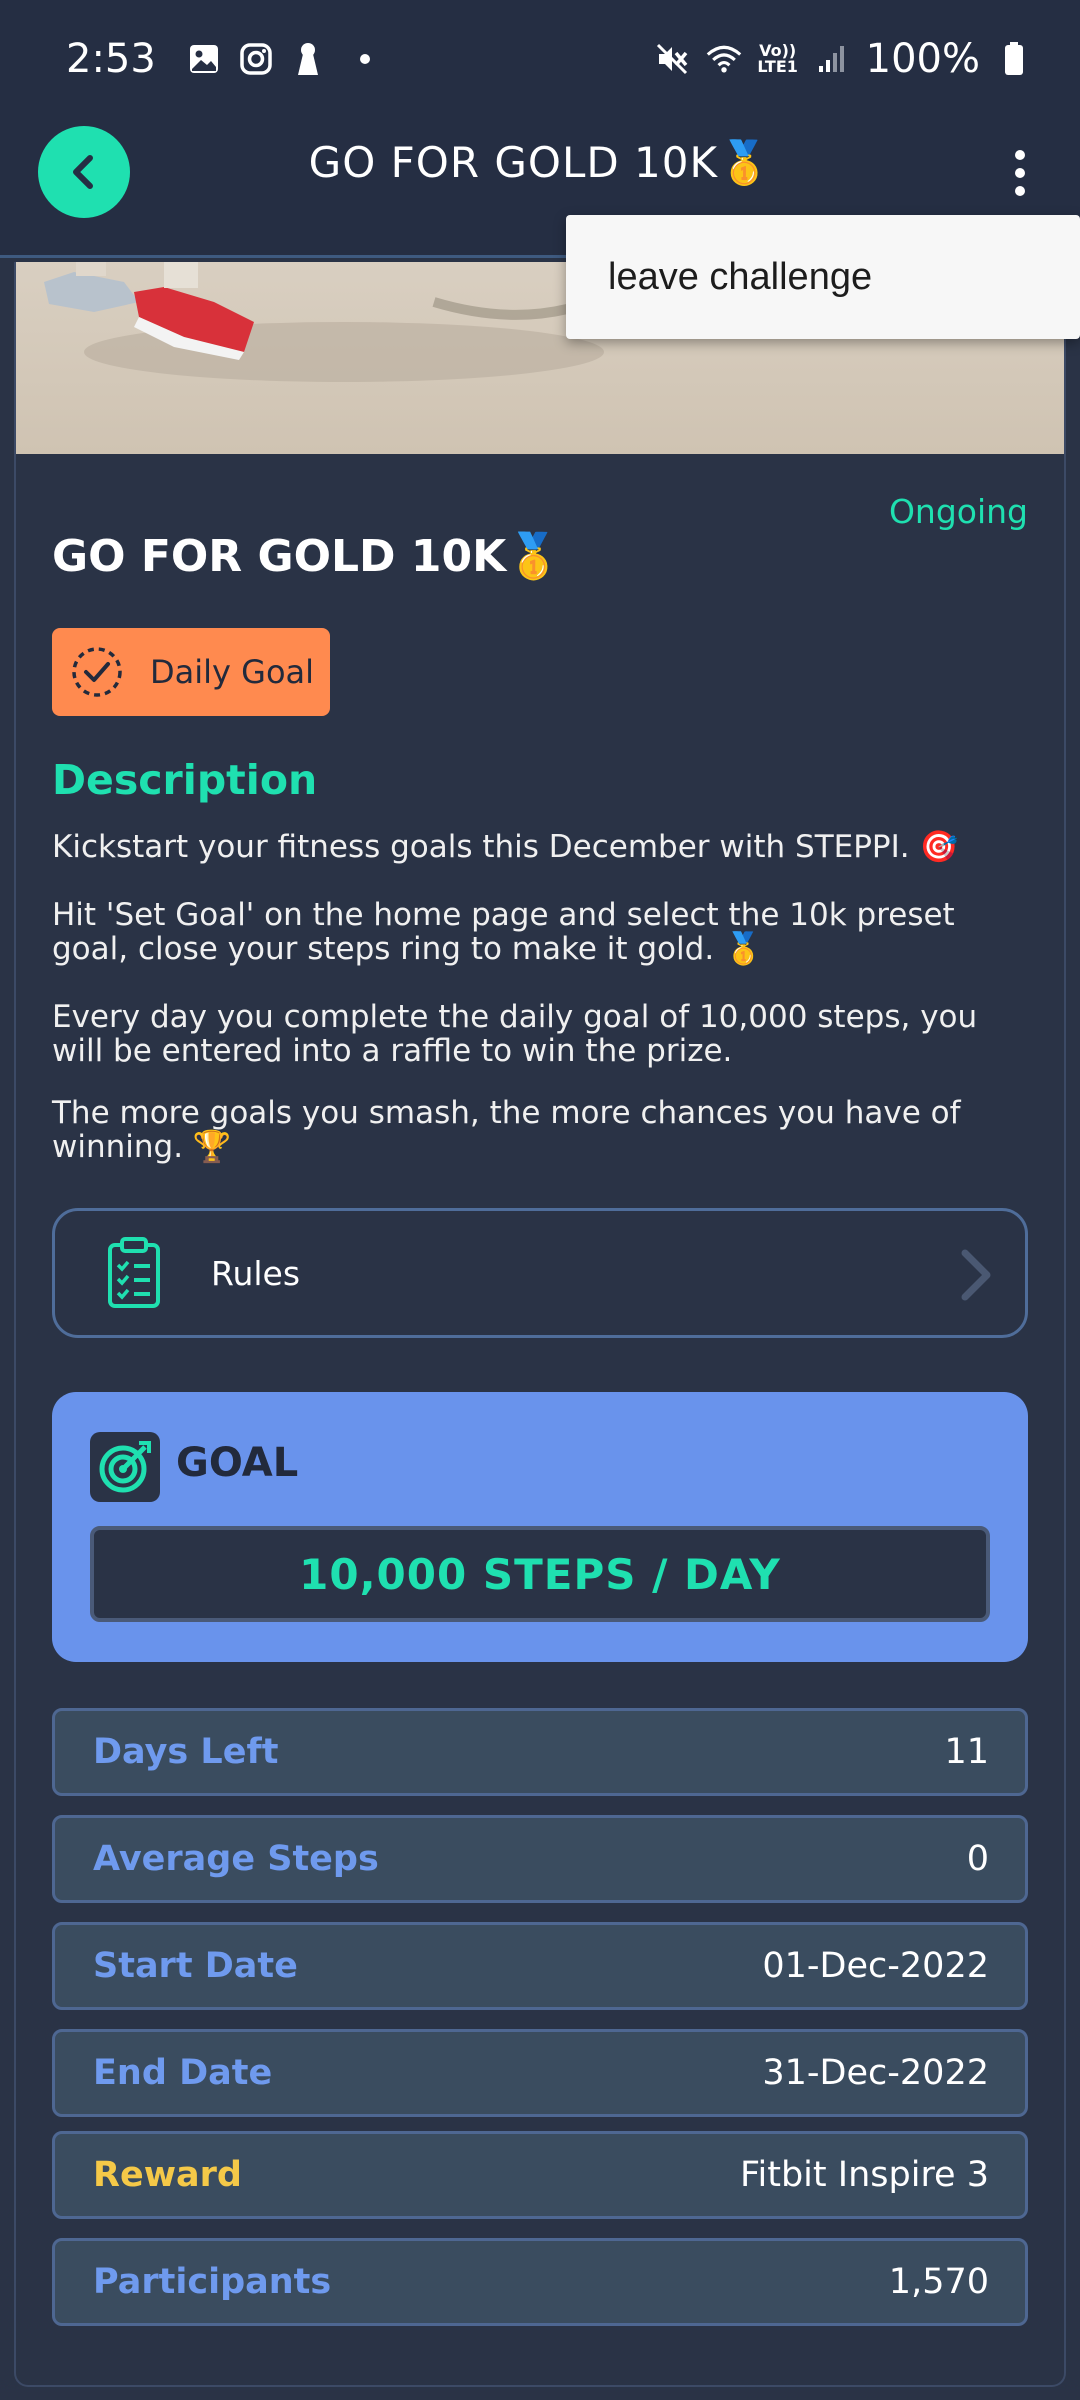 The image size is (1080, 2400). What do you see at coordinates (97, 672) in the screenshot?
I see `dashed-check-circle-icon` at bounding box center [97, 672].